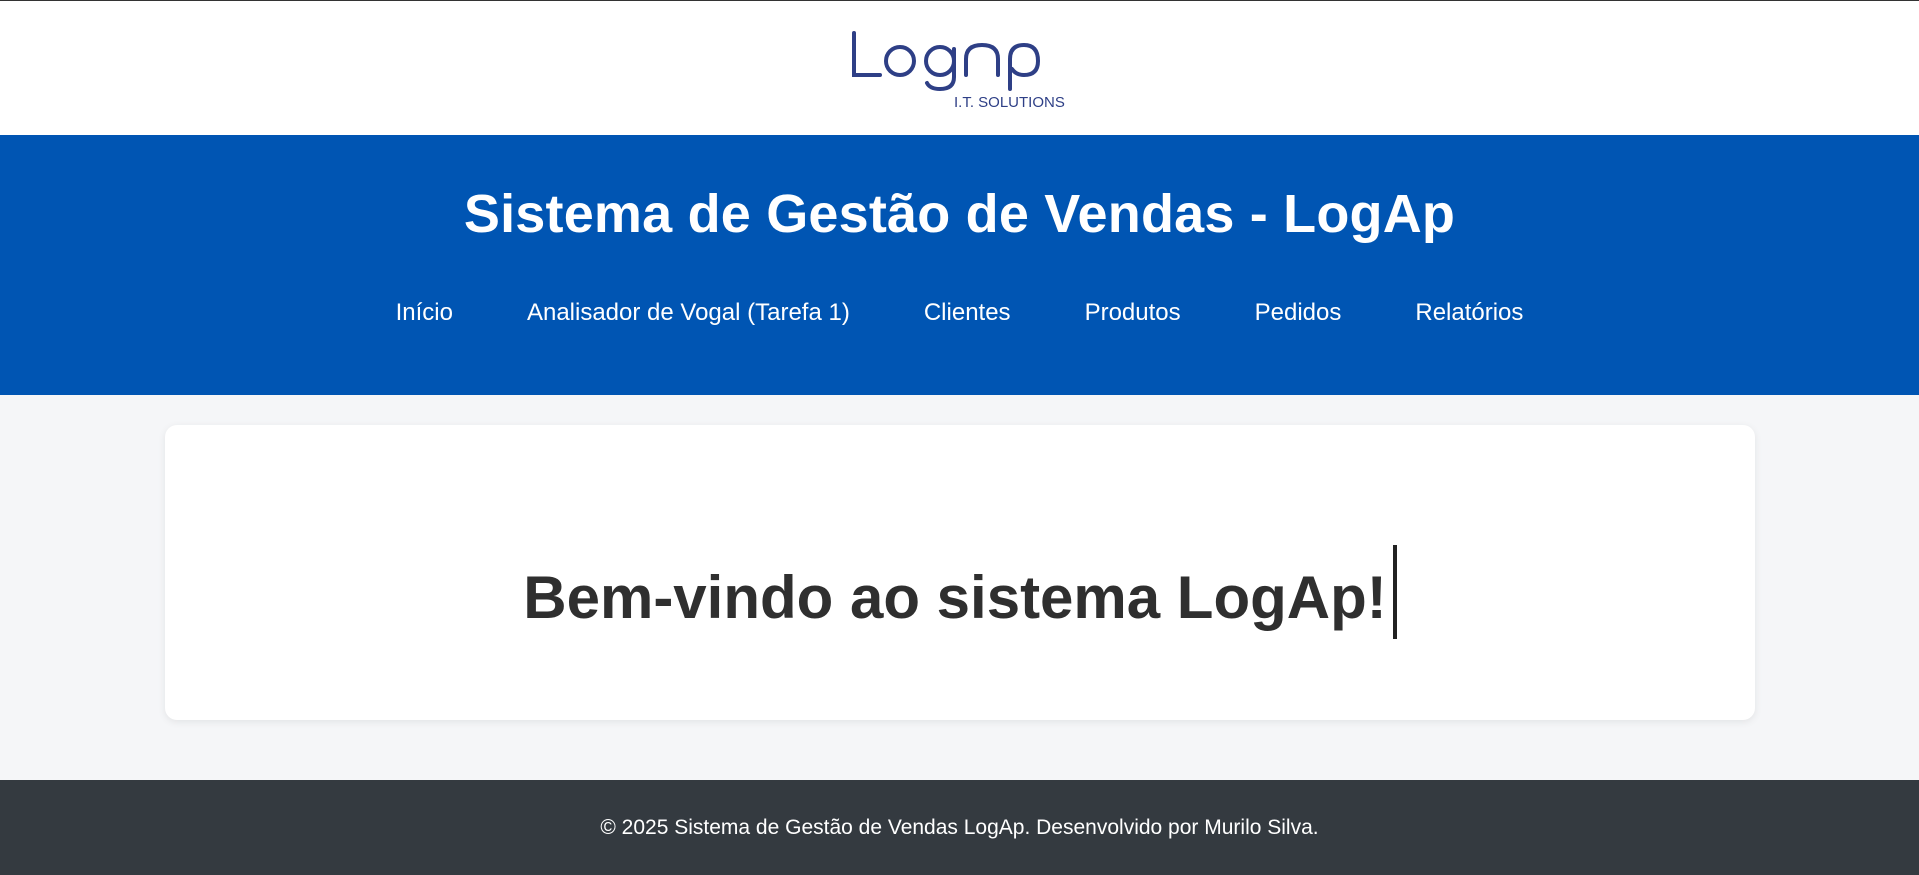 The height and width of the screenshot is (875, 1919). Describe the element at coordinates (955, 597) in the screenshot. I see `welcome-text: Bem-vindo ao sistema LogAp!` at that location.